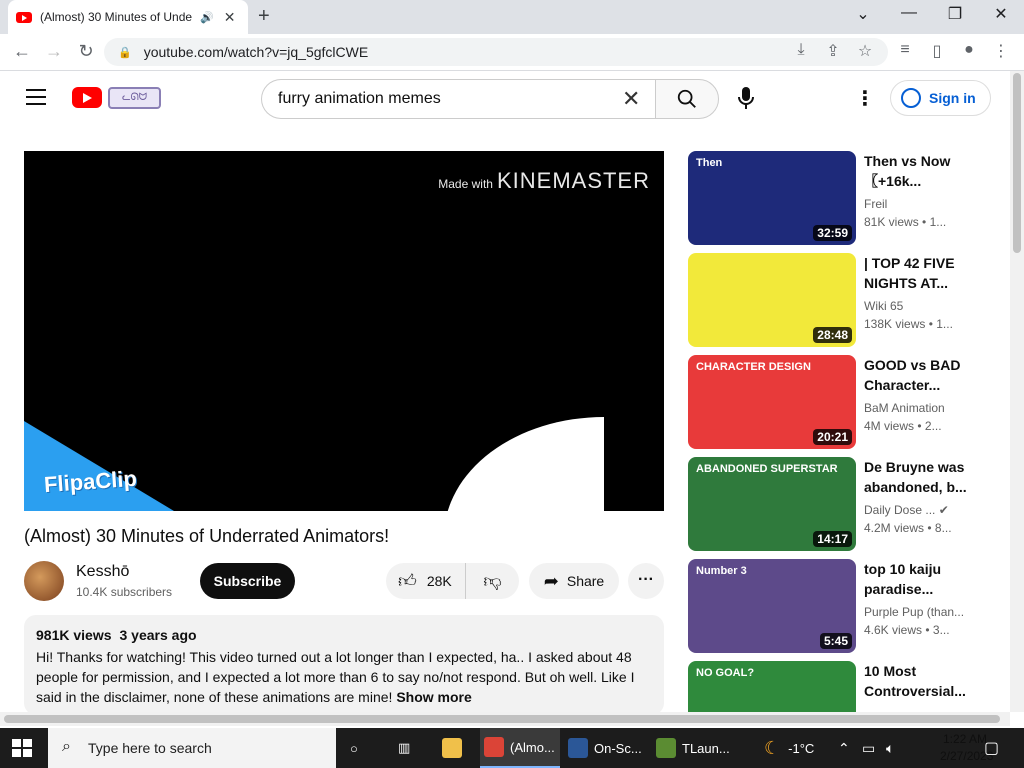  I want to click on channel-name: Kesshō, so click(102, 572).